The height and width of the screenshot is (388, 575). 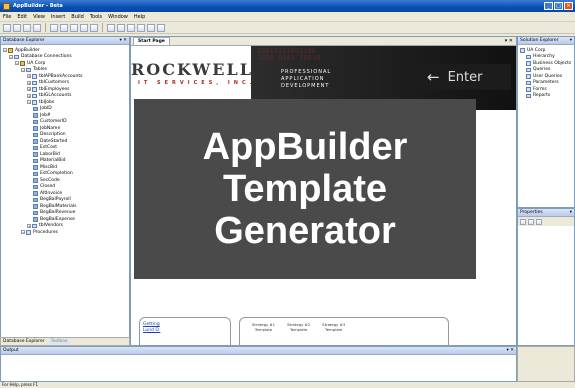 I want to click on window-title: AppBuilder - Beta, so click(x=38, y=6).